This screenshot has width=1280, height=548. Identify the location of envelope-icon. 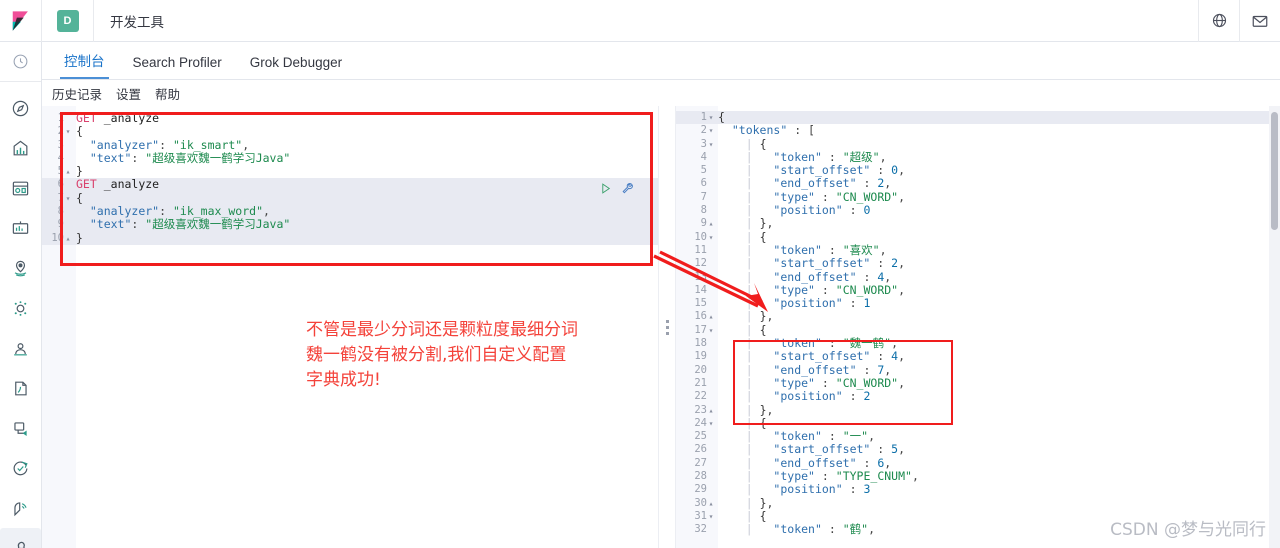
(1260, 21).